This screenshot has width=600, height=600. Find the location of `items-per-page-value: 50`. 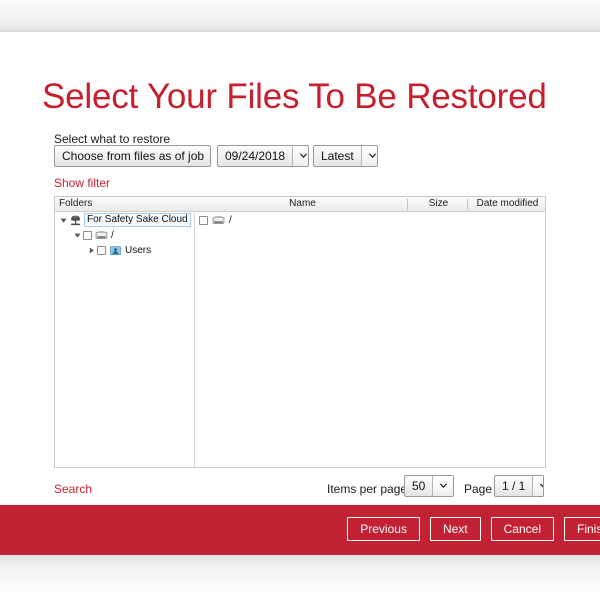

items-per-page-value: 50 is located at coordinates (419, 486).